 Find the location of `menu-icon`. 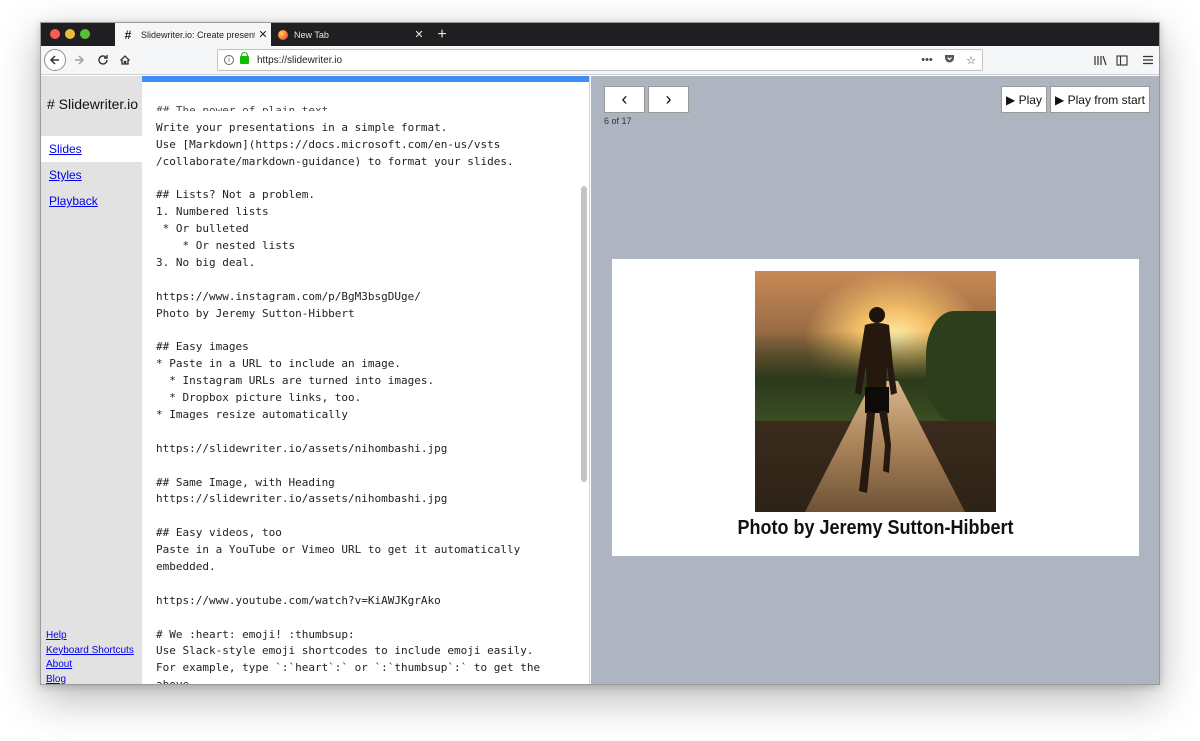

menu-icon is located at coordinates (1148, 60).